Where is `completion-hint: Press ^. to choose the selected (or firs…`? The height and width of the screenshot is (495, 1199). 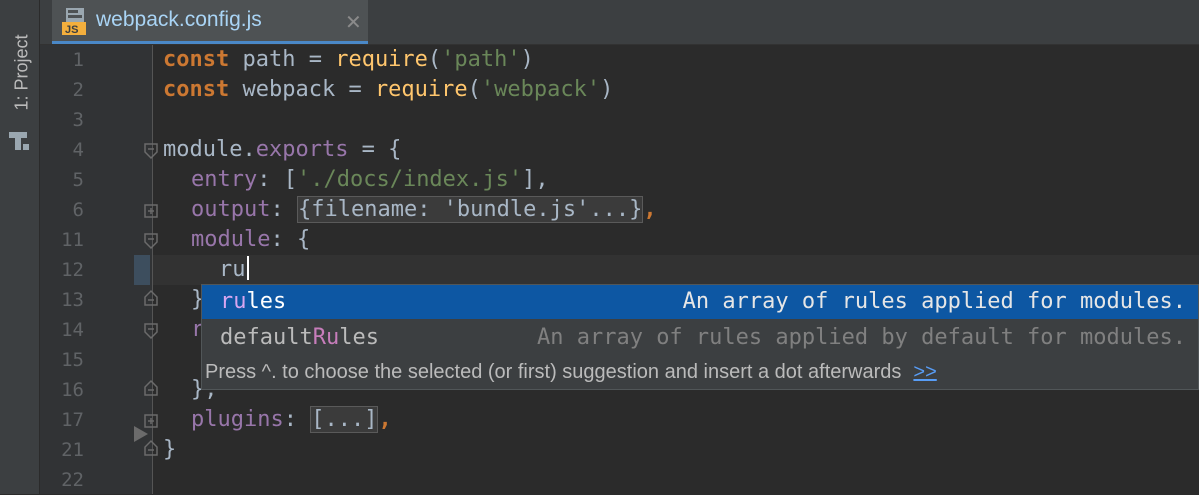
completion-hint: Press ^. to choose the selected (or firs… is located at coordinates (701, 373).